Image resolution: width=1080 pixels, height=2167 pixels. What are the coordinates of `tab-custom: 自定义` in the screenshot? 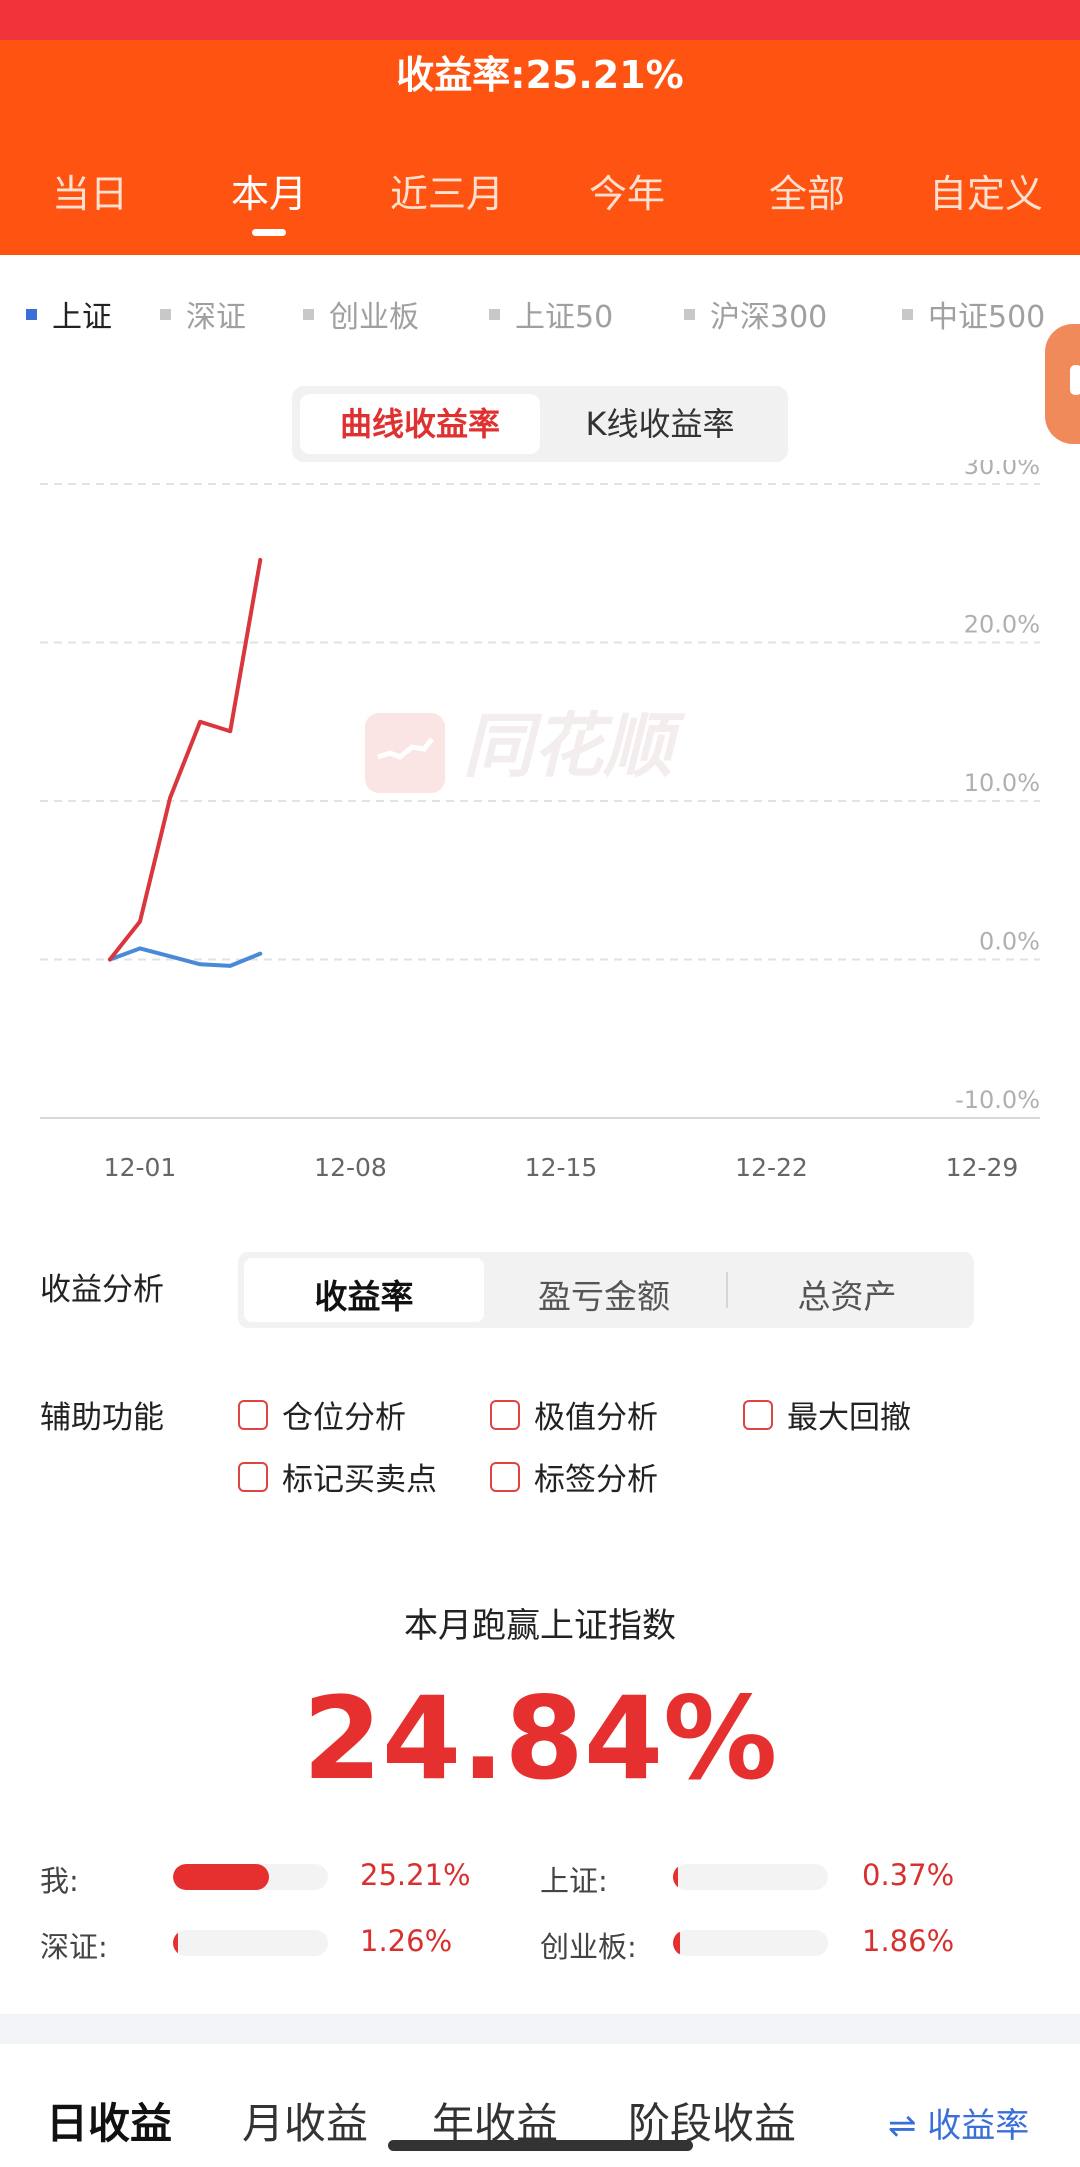 It's located at (986, 190).